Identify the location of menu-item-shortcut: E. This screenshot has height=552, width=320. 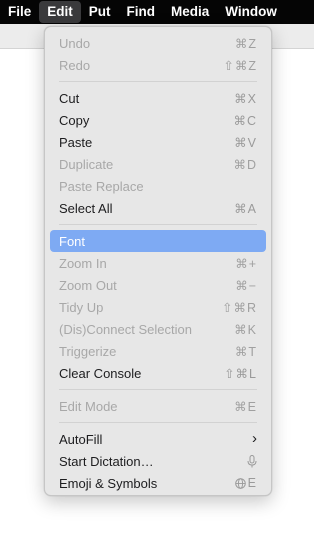
(245, 483).